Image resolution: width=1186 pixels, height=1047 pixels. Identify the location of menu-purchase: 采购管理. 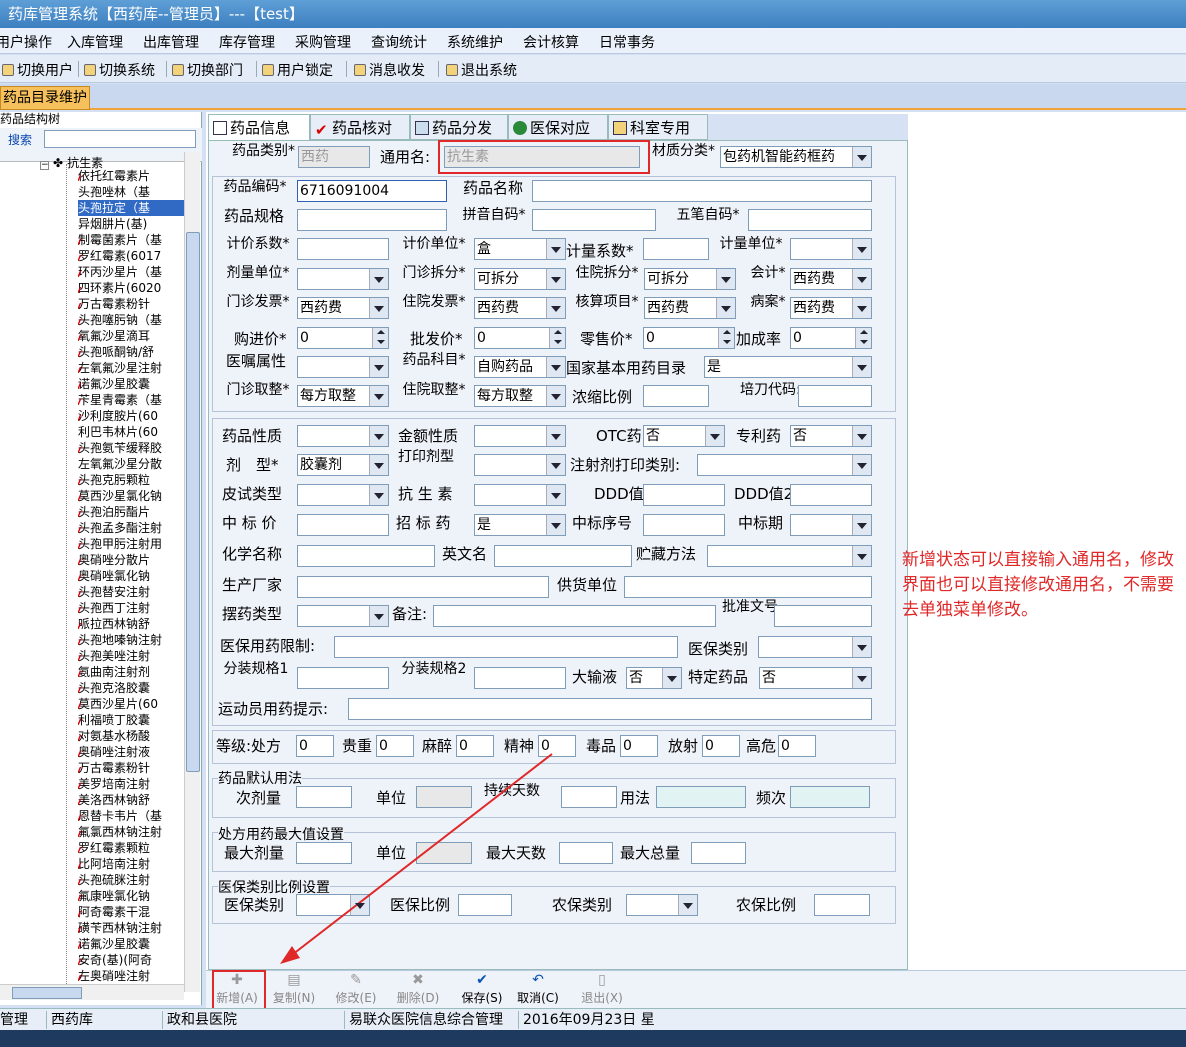
(323, 42).